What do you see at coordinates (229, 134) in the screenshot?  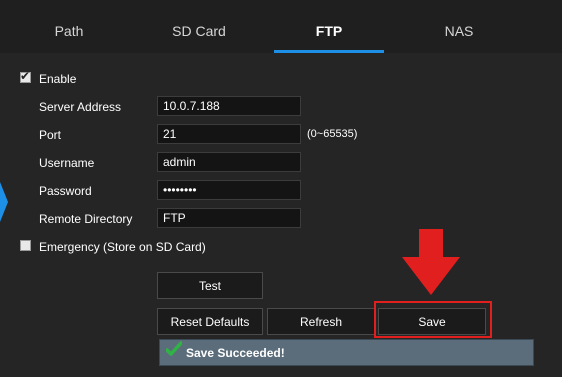 I see `port-field` at bounding box center [229, 134].